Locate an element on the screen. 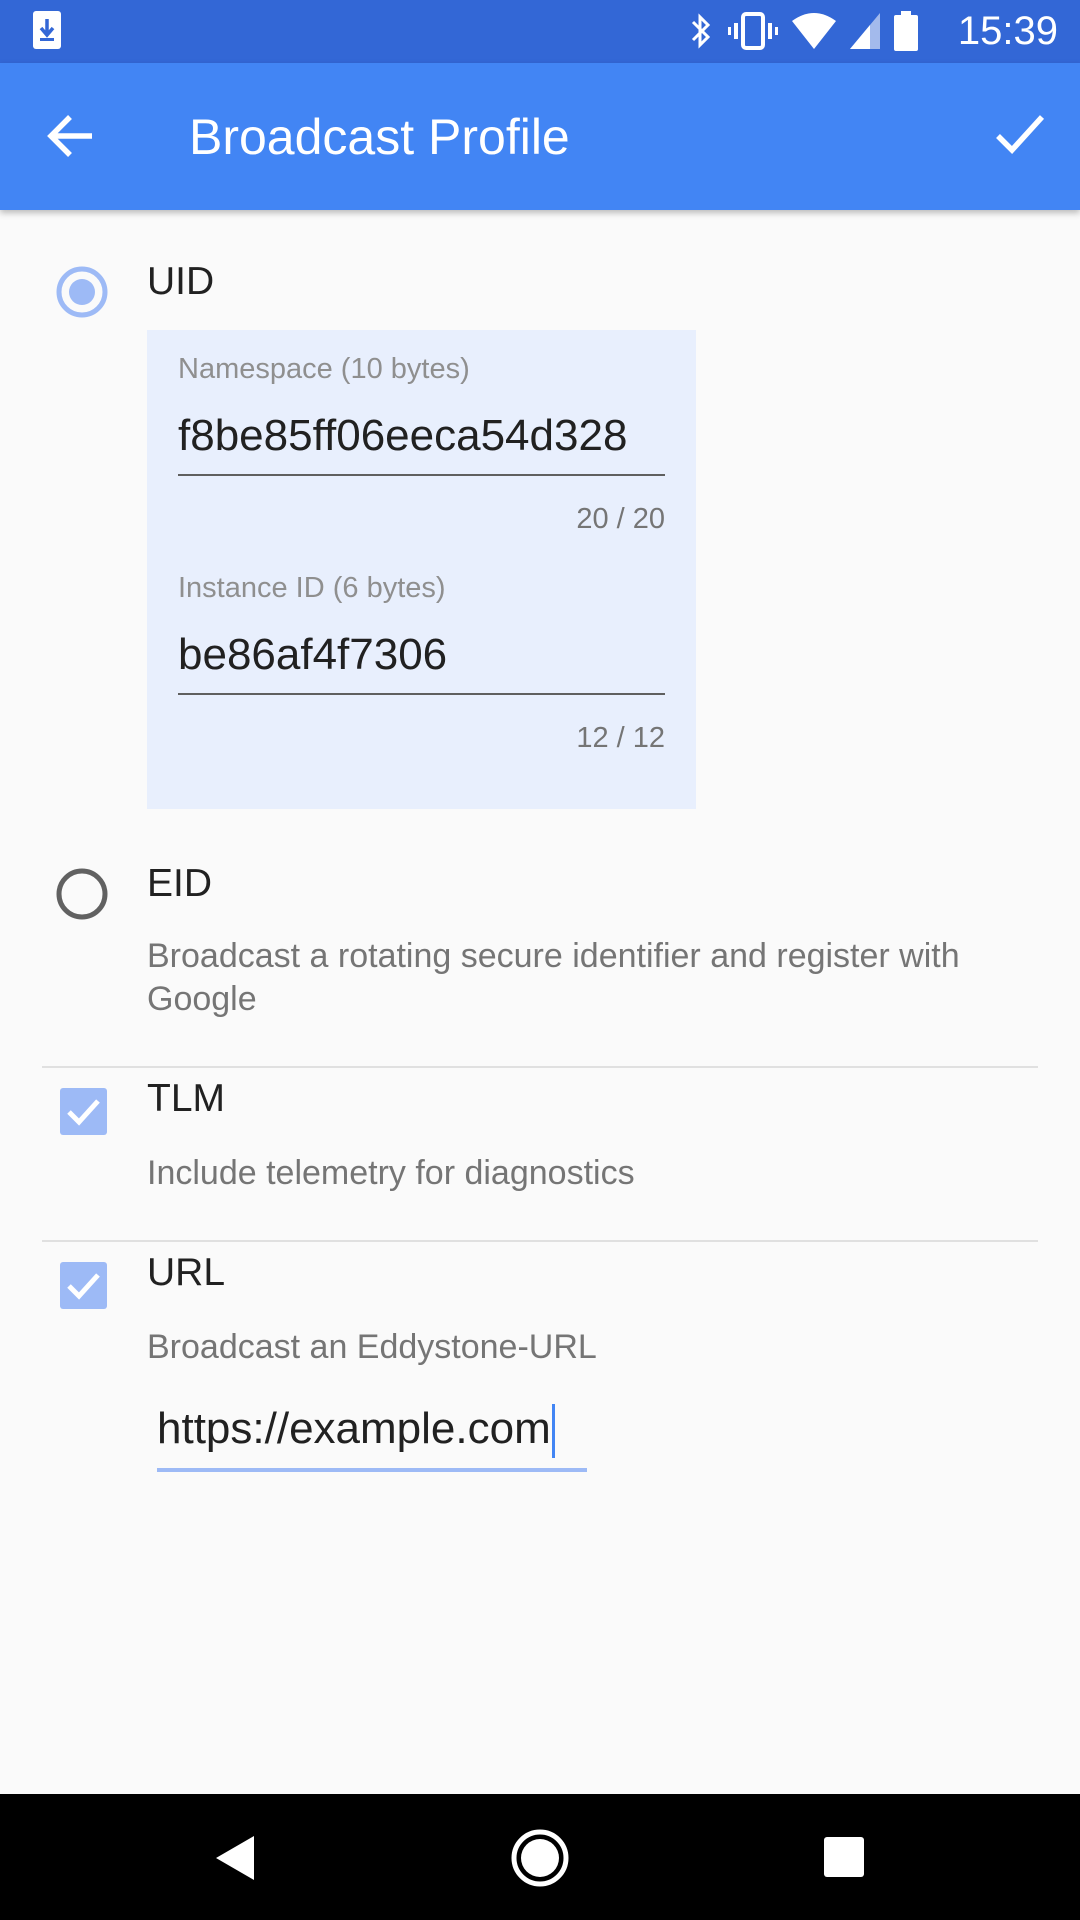 Image resolution: width=1080 pixels, height=1920 pixels. url-checkbox is located at coordinates (83, 1285).